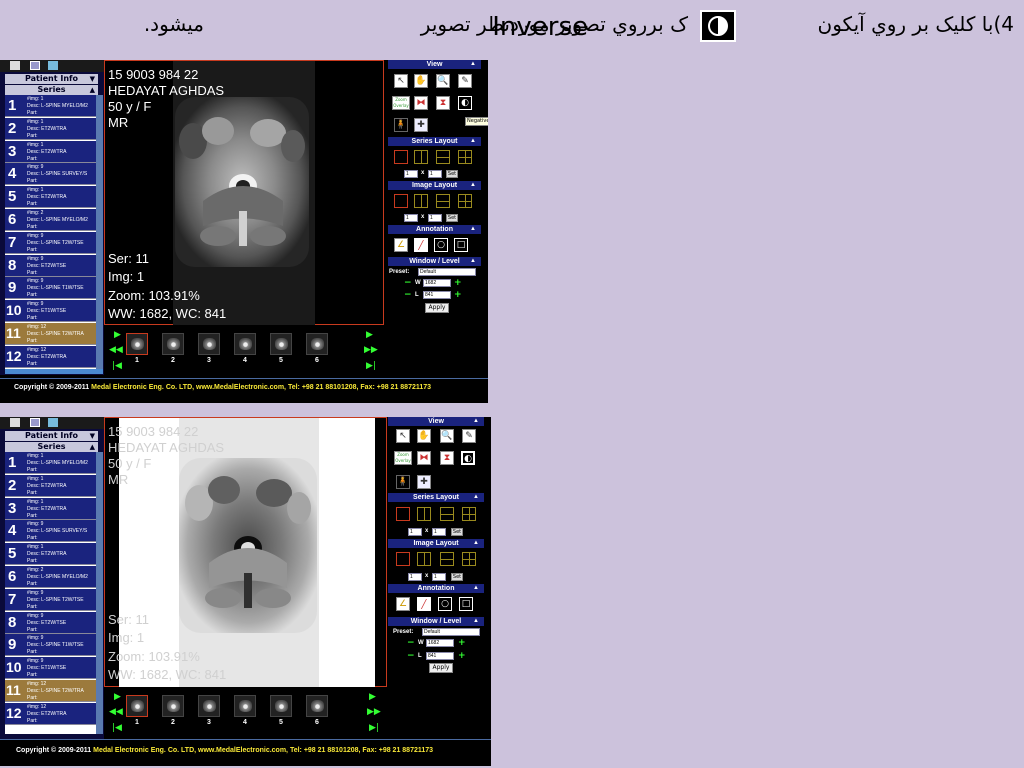 The width and height of the screenshot is (1024, 768). I want to click on collapse-icon: ▼, so click(92, 79).